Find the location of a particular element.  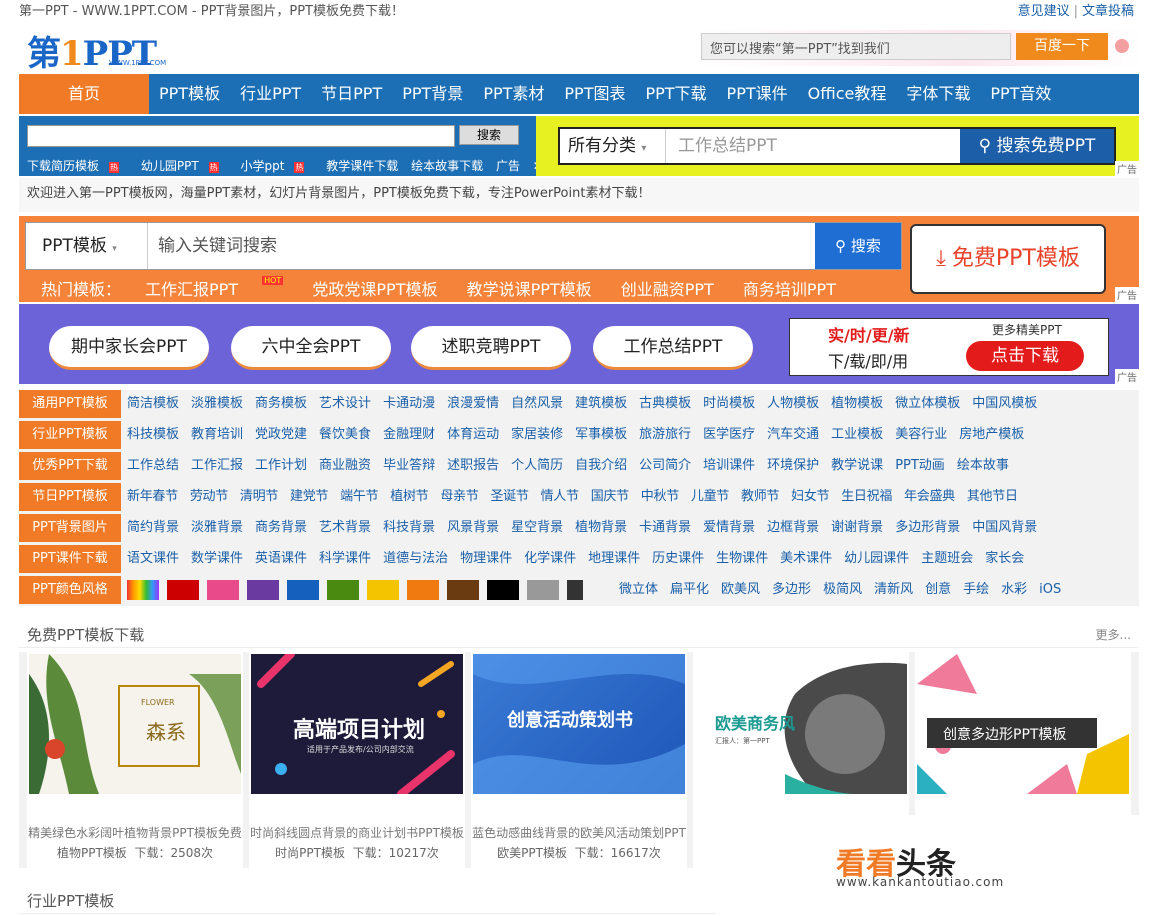

category-link: 星空背景 is located at coordinates (537, 527).